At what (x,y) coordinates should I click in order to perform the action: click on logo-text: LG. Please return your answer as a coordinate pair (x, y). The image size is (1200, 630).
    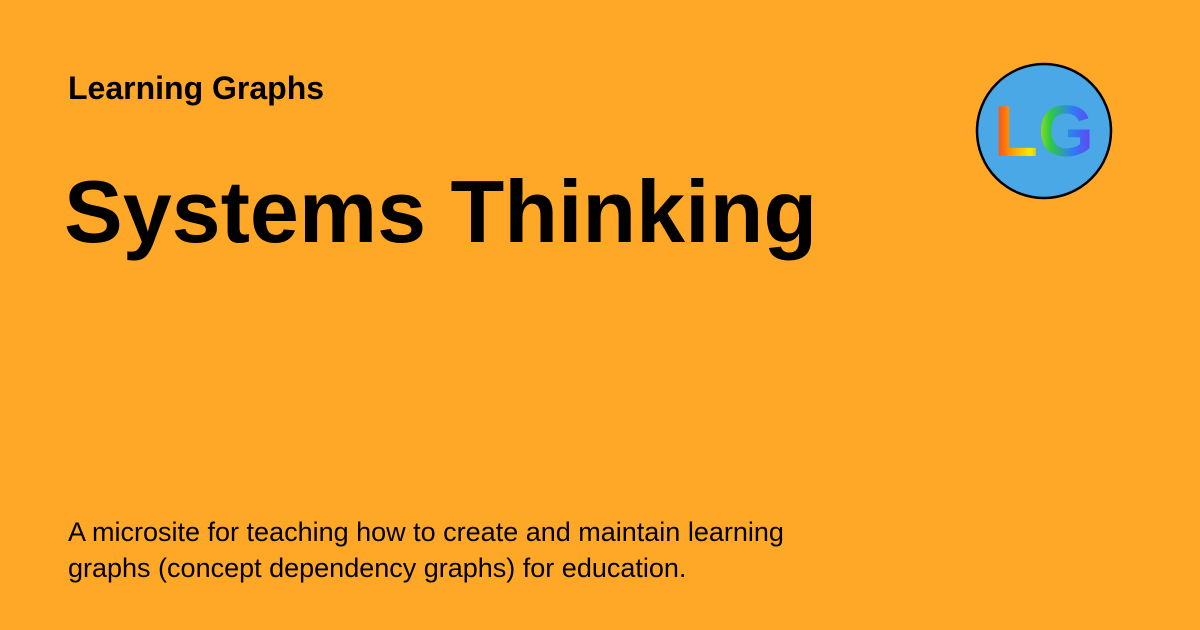
    Looking at the image, I should click on (1044, 132).